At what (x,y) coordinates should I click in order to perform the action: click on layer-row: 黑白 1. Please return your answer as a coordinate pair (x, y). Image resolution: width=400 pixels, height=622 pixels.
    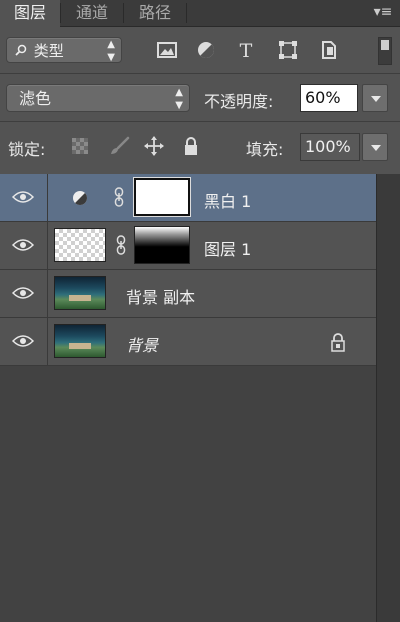
    Looking at the image, I should click on (188, 198).